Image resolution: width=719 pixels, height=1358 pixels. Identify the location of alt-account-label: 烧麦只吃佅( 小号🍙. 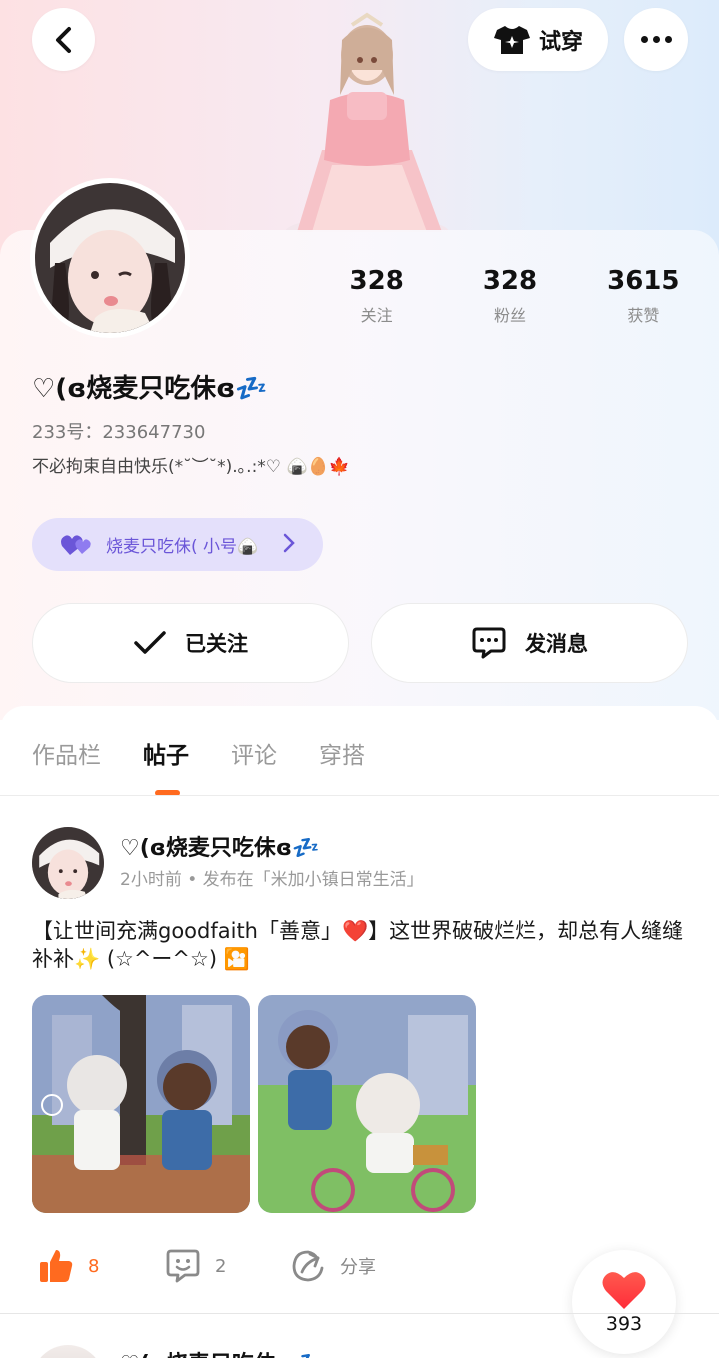
(182, 547).